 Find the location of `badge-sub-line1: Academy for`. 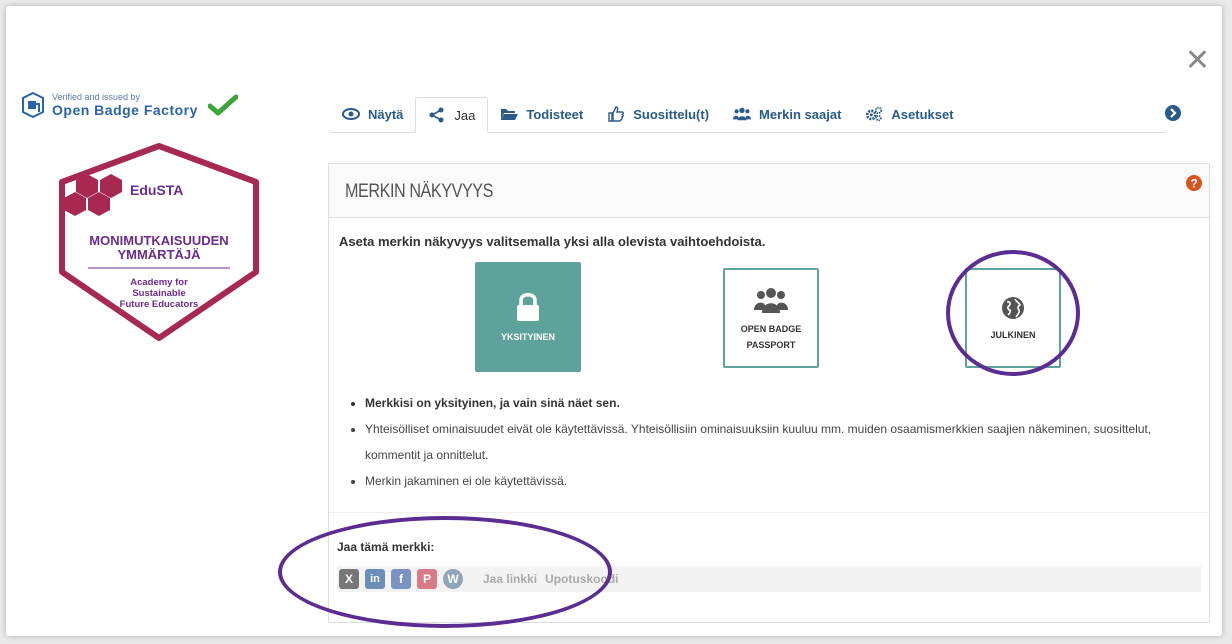

badge-sub-line1: Academy for is located at coordinates (159, 282).